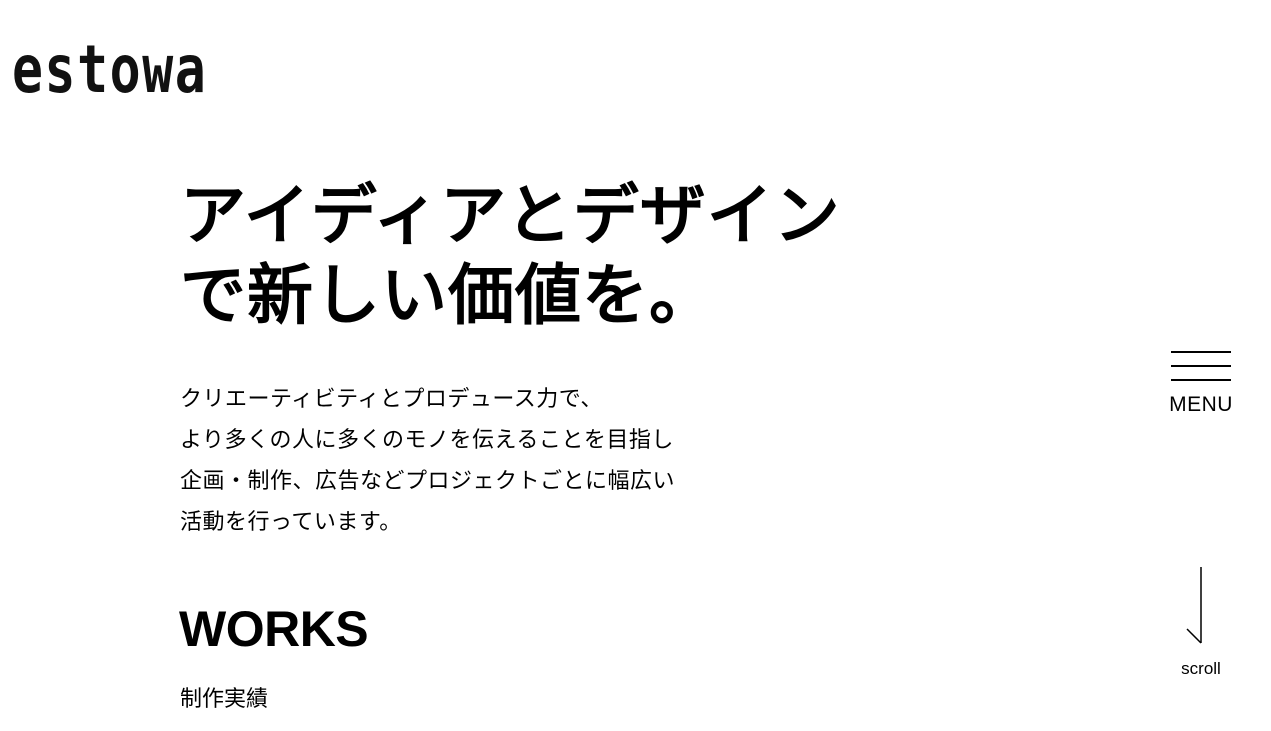 This screenshot has height=731, width=1271. Describe the element at coordinates (448, 295) in the screenshot. I see `hero-title-line-2: で新しい価値を。` at that location.